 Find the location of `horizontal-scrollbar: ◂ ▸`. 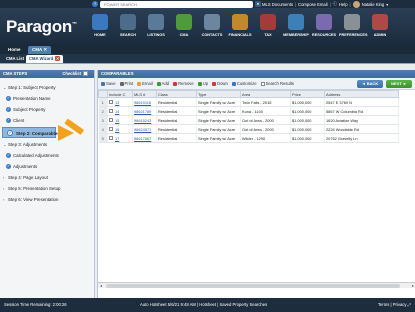

horizontal-scrollbar: ◂ ▸ is located at coordinates (256, 285).